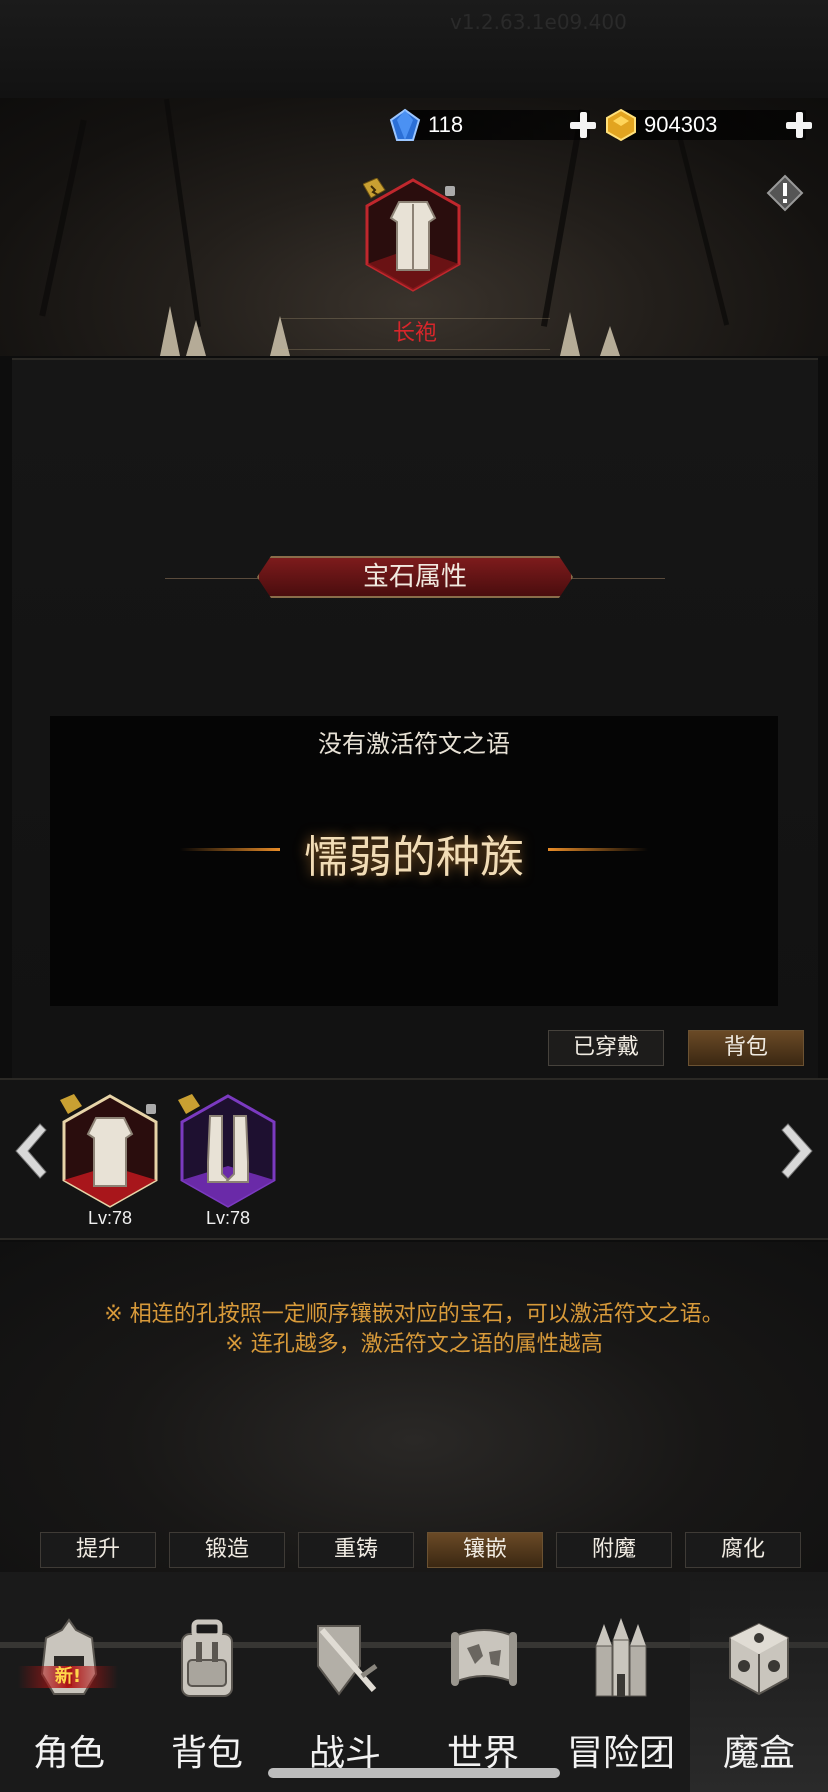 Image resolution: width=828 pixels, height=1792 pixels. What do you see at coordinates (743, 1550) in the screenshot?
I see `action-corrupt-button: 腐化` at bounding box center [743, 1550].